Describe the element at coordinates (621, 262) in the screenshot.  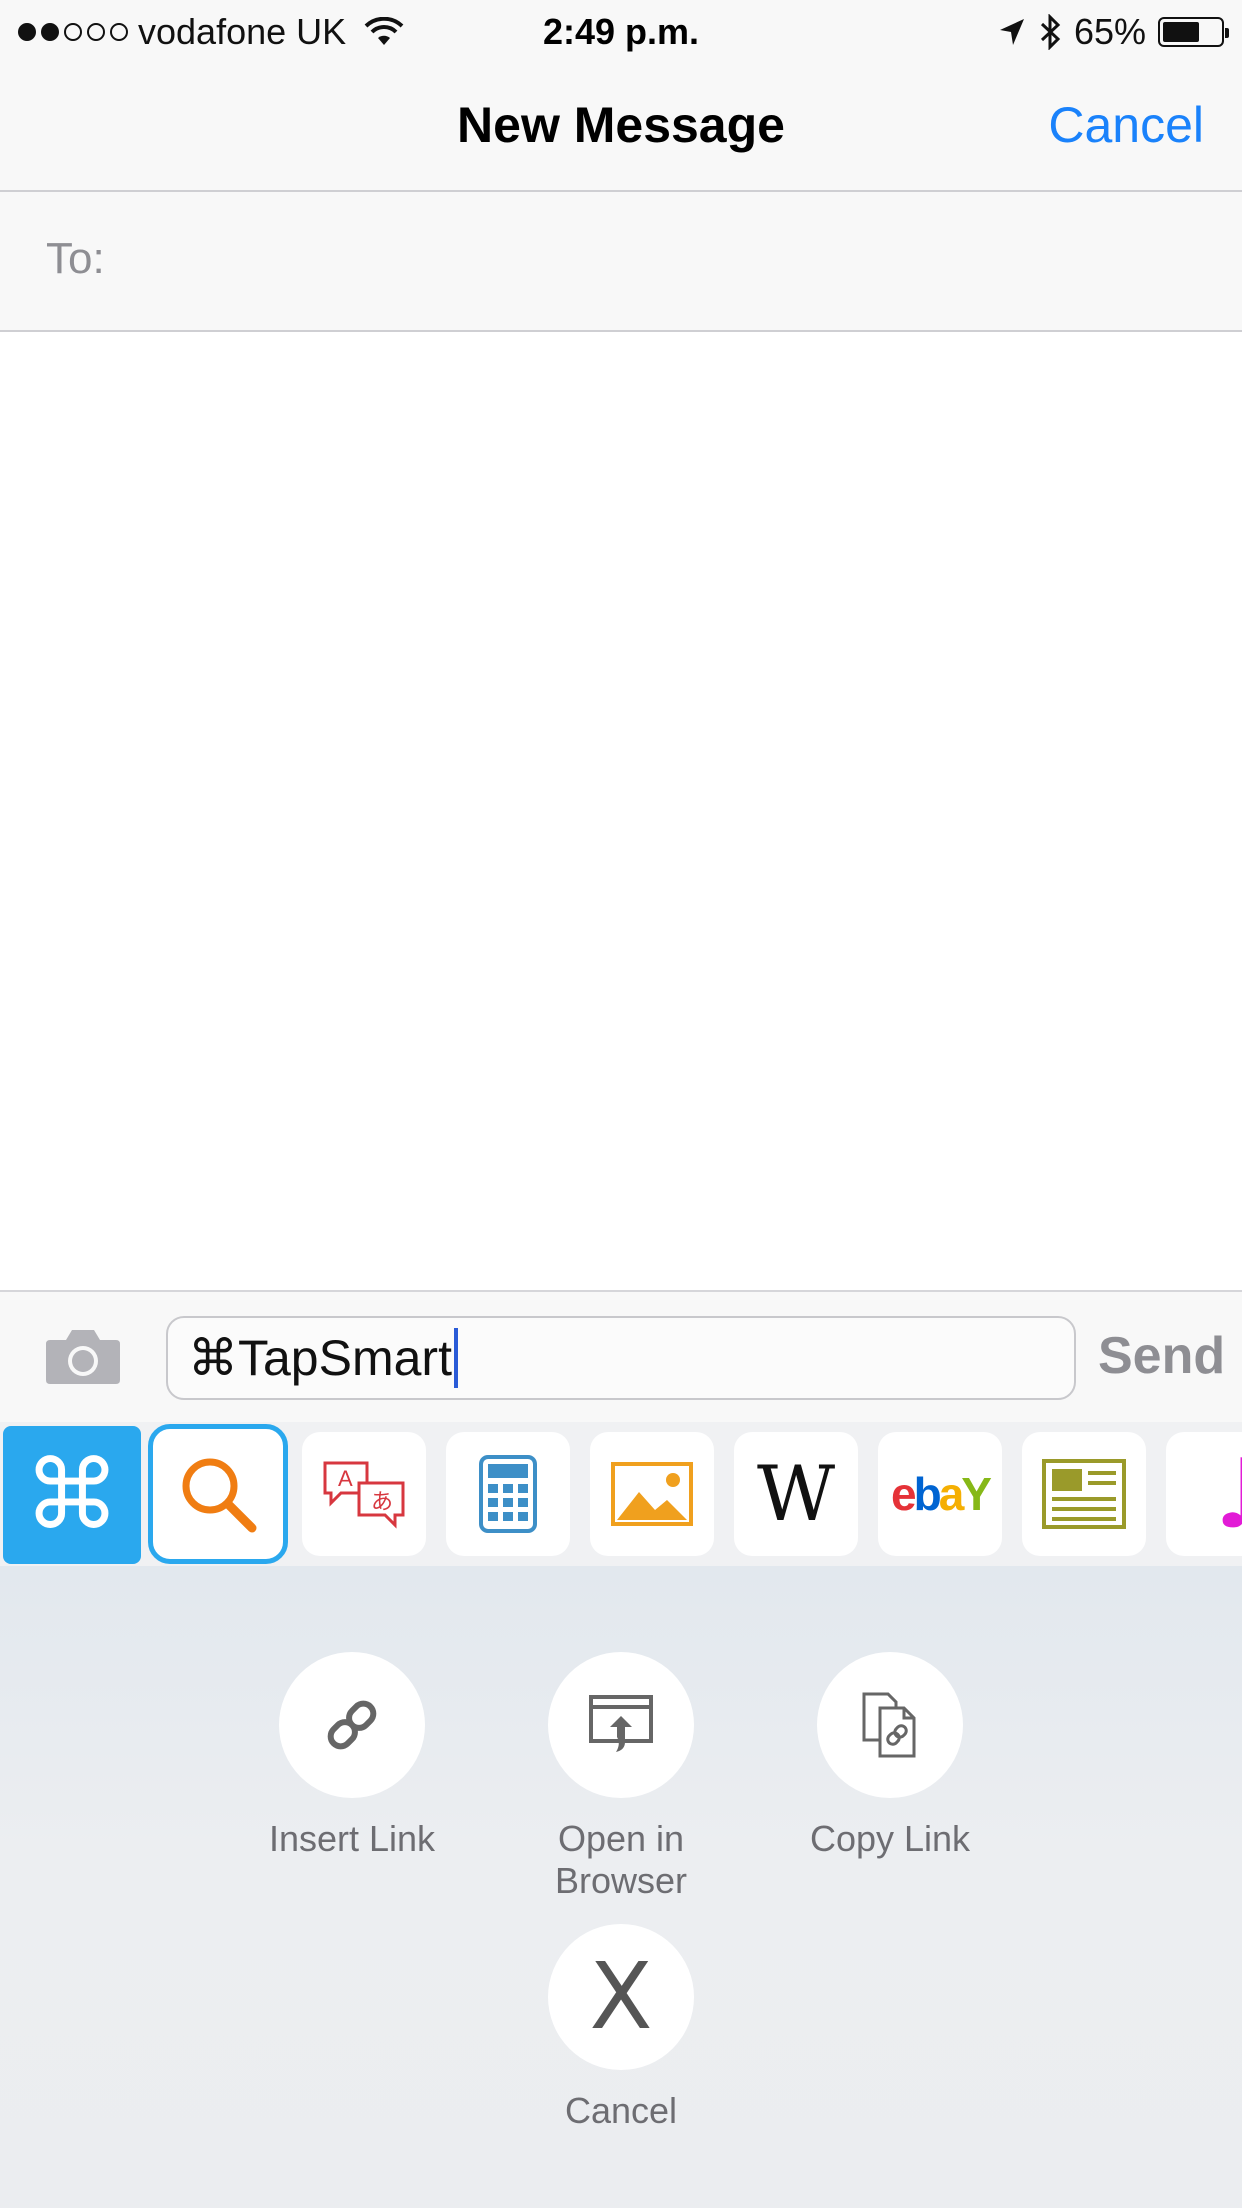
I see `to-field: To:` at that location.